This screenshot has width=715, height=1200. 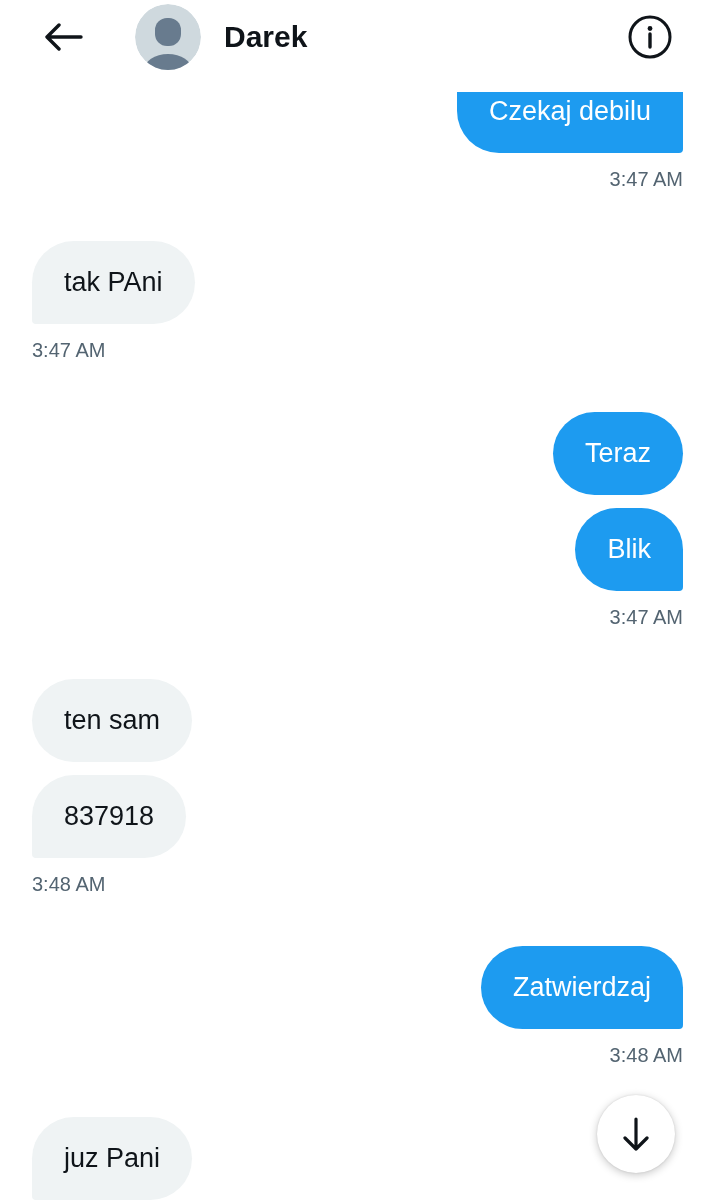 I want to click on message-bubble: Czekaj debilu, so click(x=569, y=122).